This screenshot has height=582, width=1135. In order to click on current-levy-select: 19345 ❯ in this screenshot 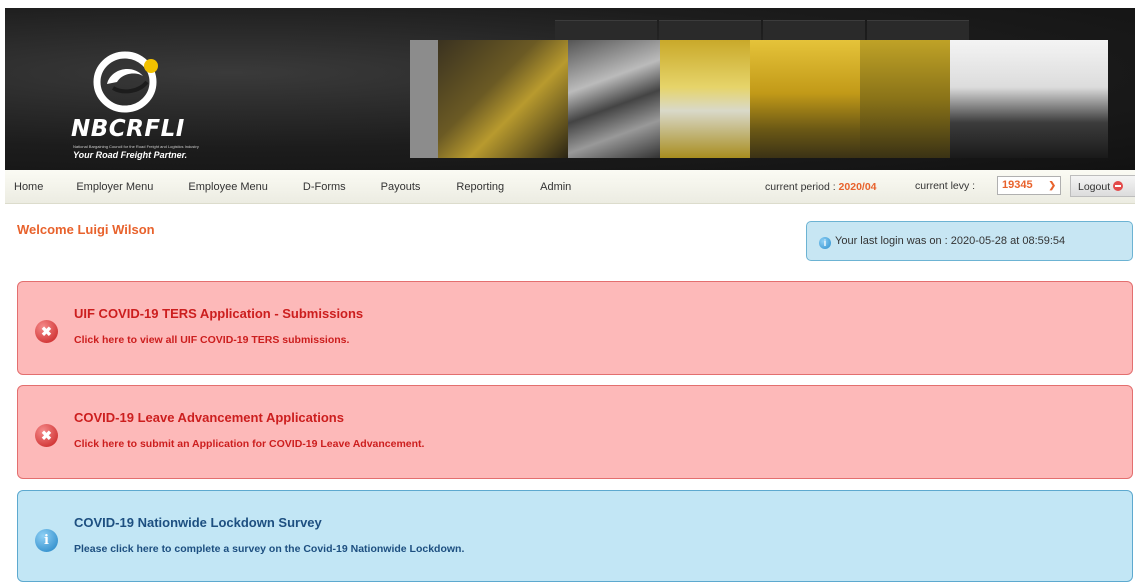, I will do `click(1029, 185)`.